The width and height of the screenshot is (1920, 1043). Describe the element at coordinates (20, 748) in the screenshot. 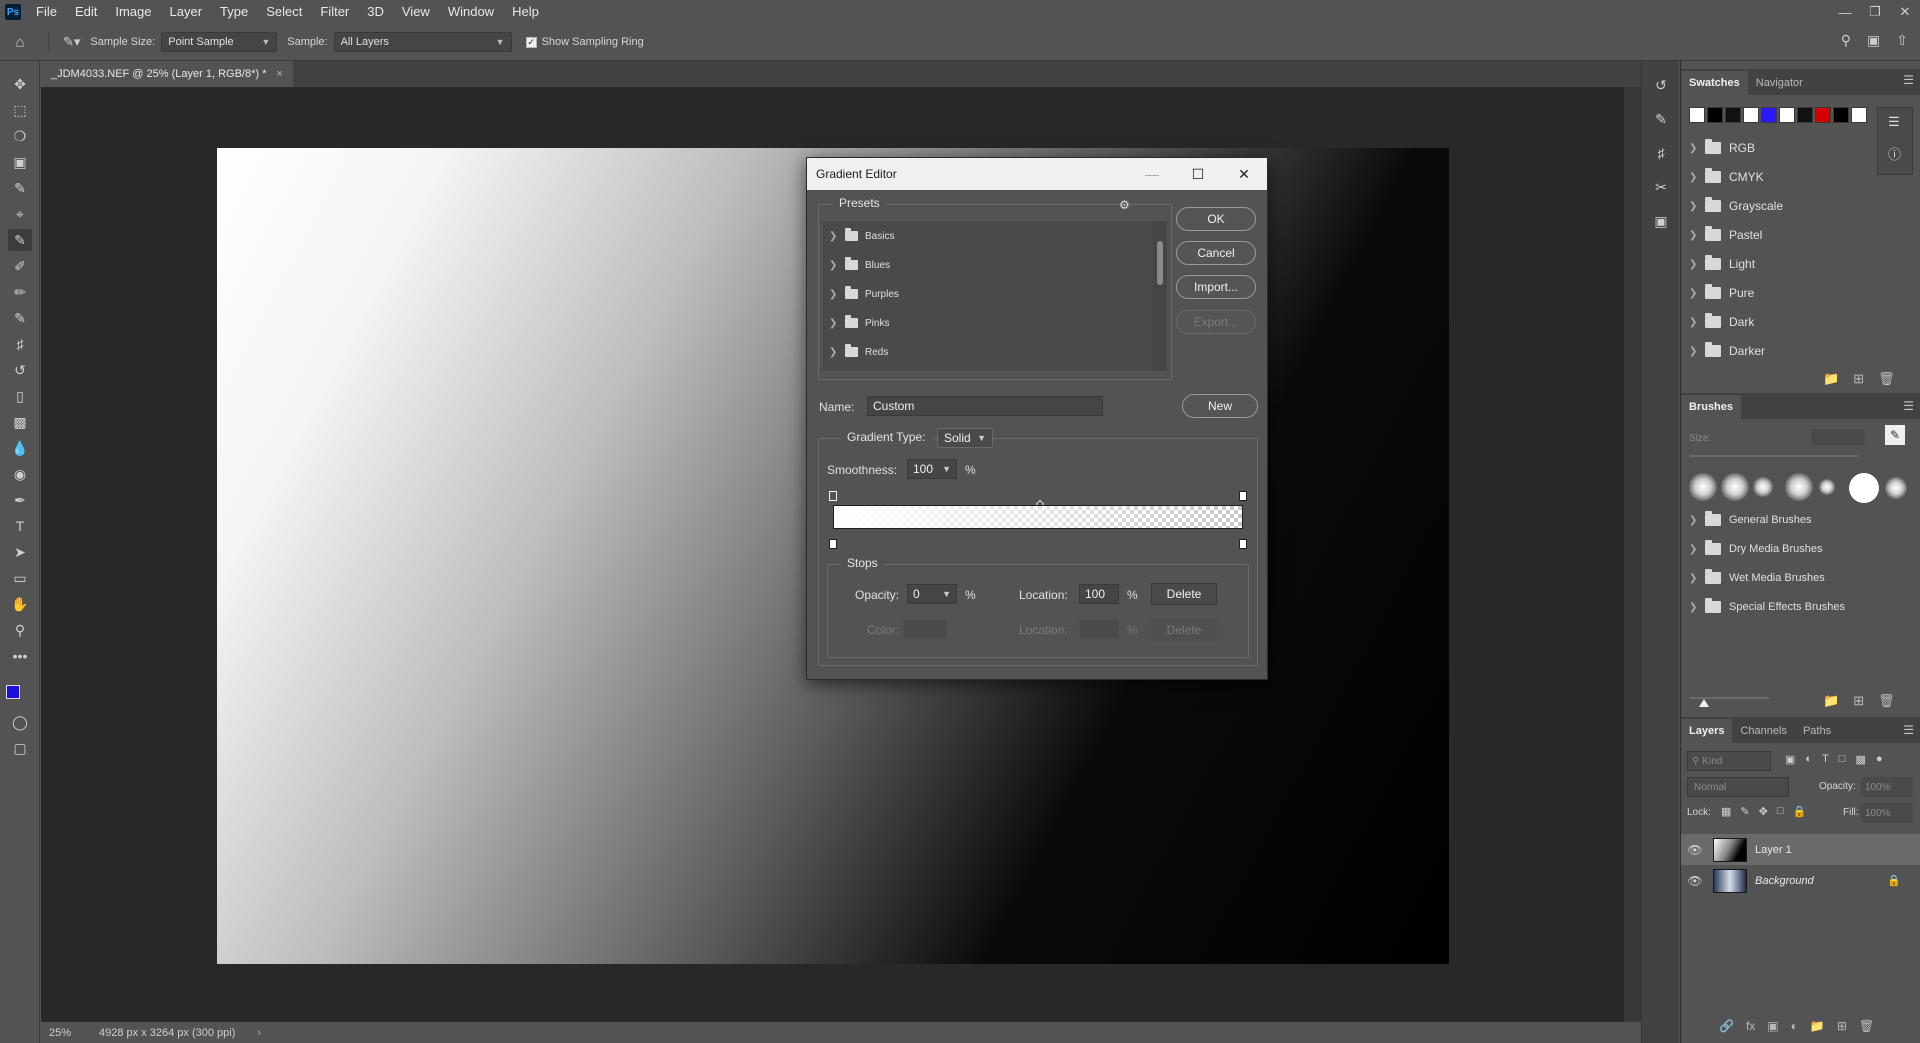

I see `screen-mode-icon: ▢` at that location.